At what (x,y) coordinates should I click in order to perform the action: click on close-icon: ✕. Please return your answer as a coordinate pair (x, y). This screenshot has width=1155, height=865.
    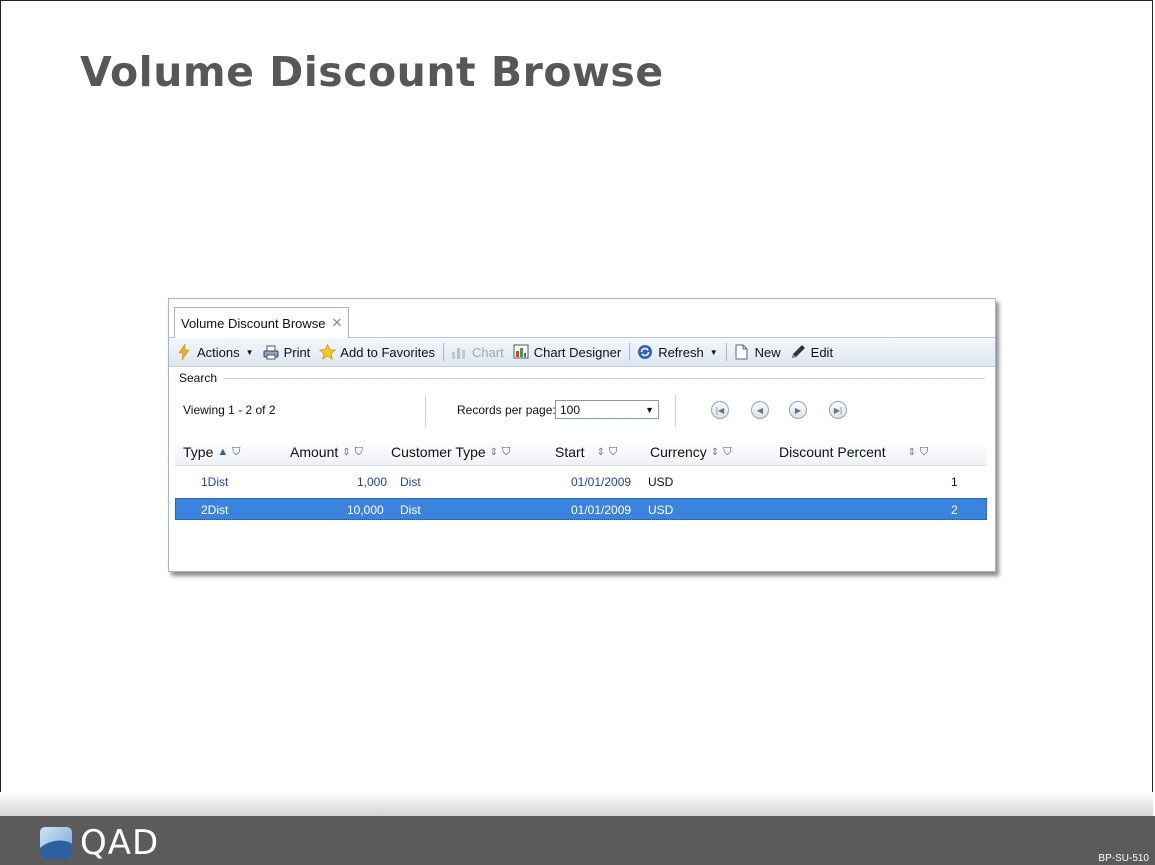
    Looking at the image, I should click on (337, 323).